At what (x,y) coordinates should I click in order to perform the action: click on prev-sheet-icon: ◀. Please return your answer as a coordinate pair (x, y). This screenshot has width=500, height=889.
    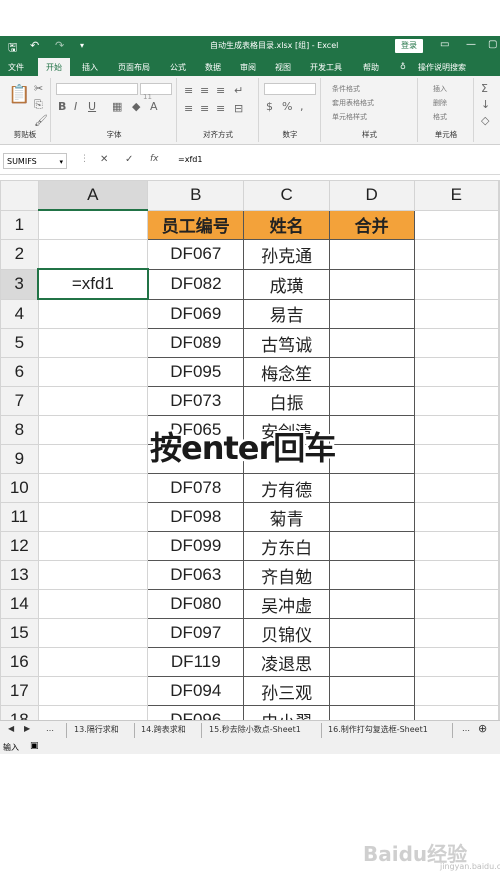
    Looking at the image, I should click on (11, 728).